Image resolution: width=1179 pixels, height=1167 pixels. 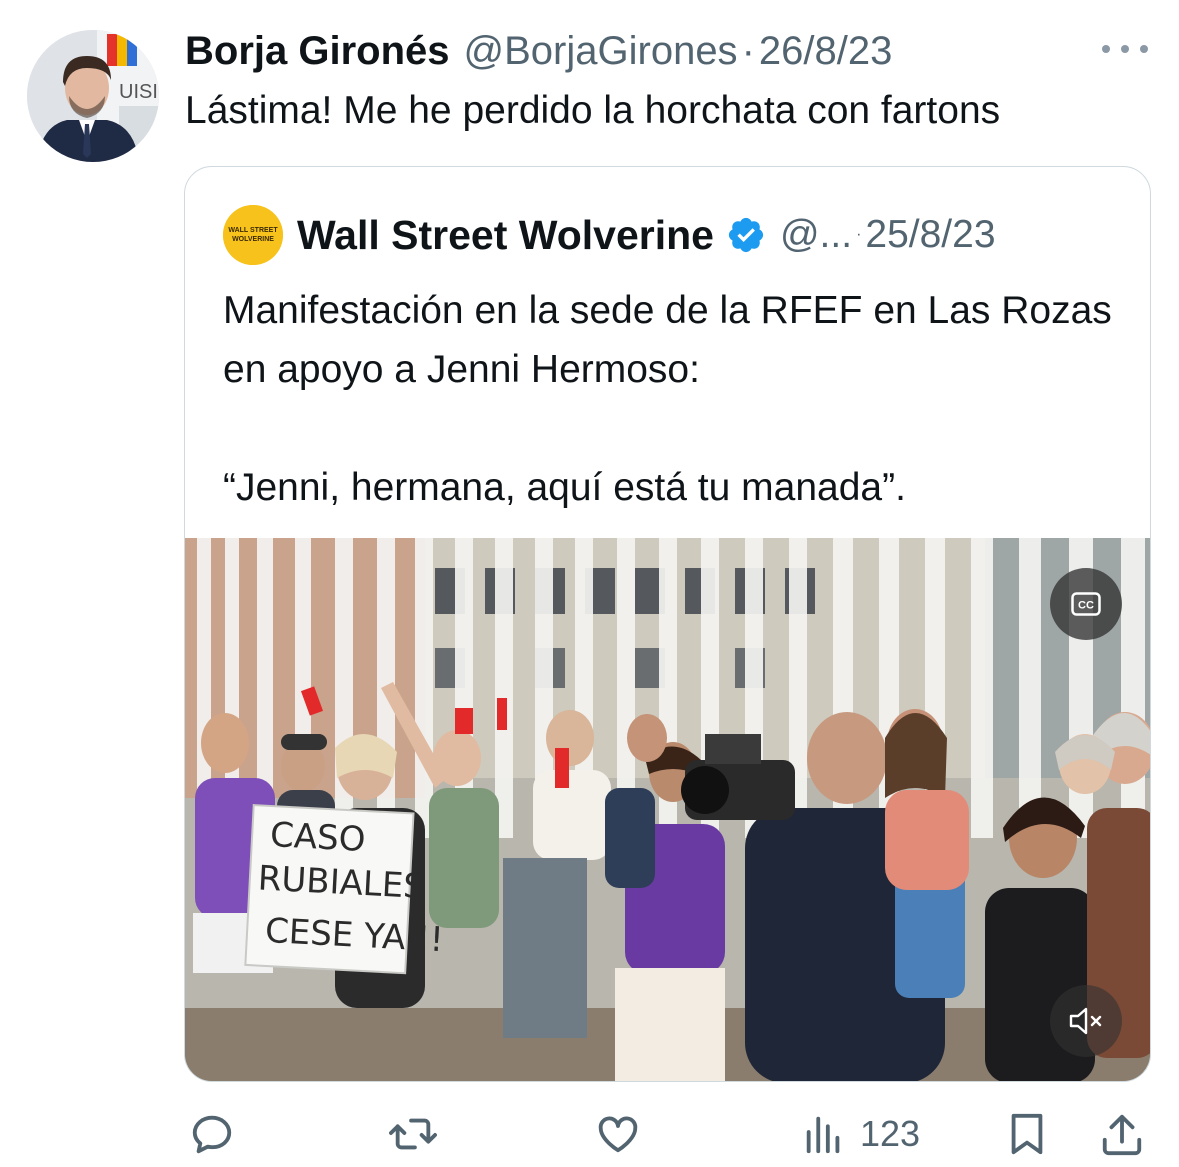 What do you see at coordinates (139, 92) in the screenshot?
I see `avatar-sign-text: UISIT` at bounding box center [139, 92].